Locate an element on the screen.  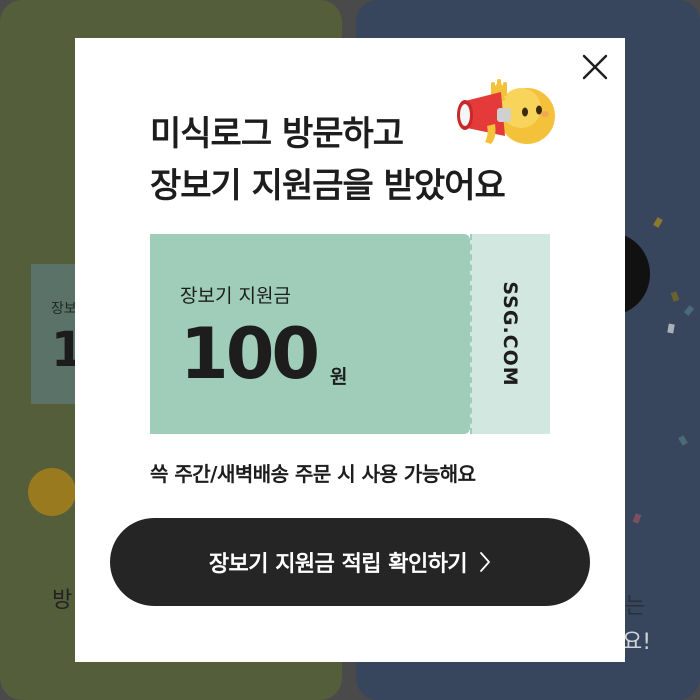
chevron-right-icon is located at coordinates (485, 562).